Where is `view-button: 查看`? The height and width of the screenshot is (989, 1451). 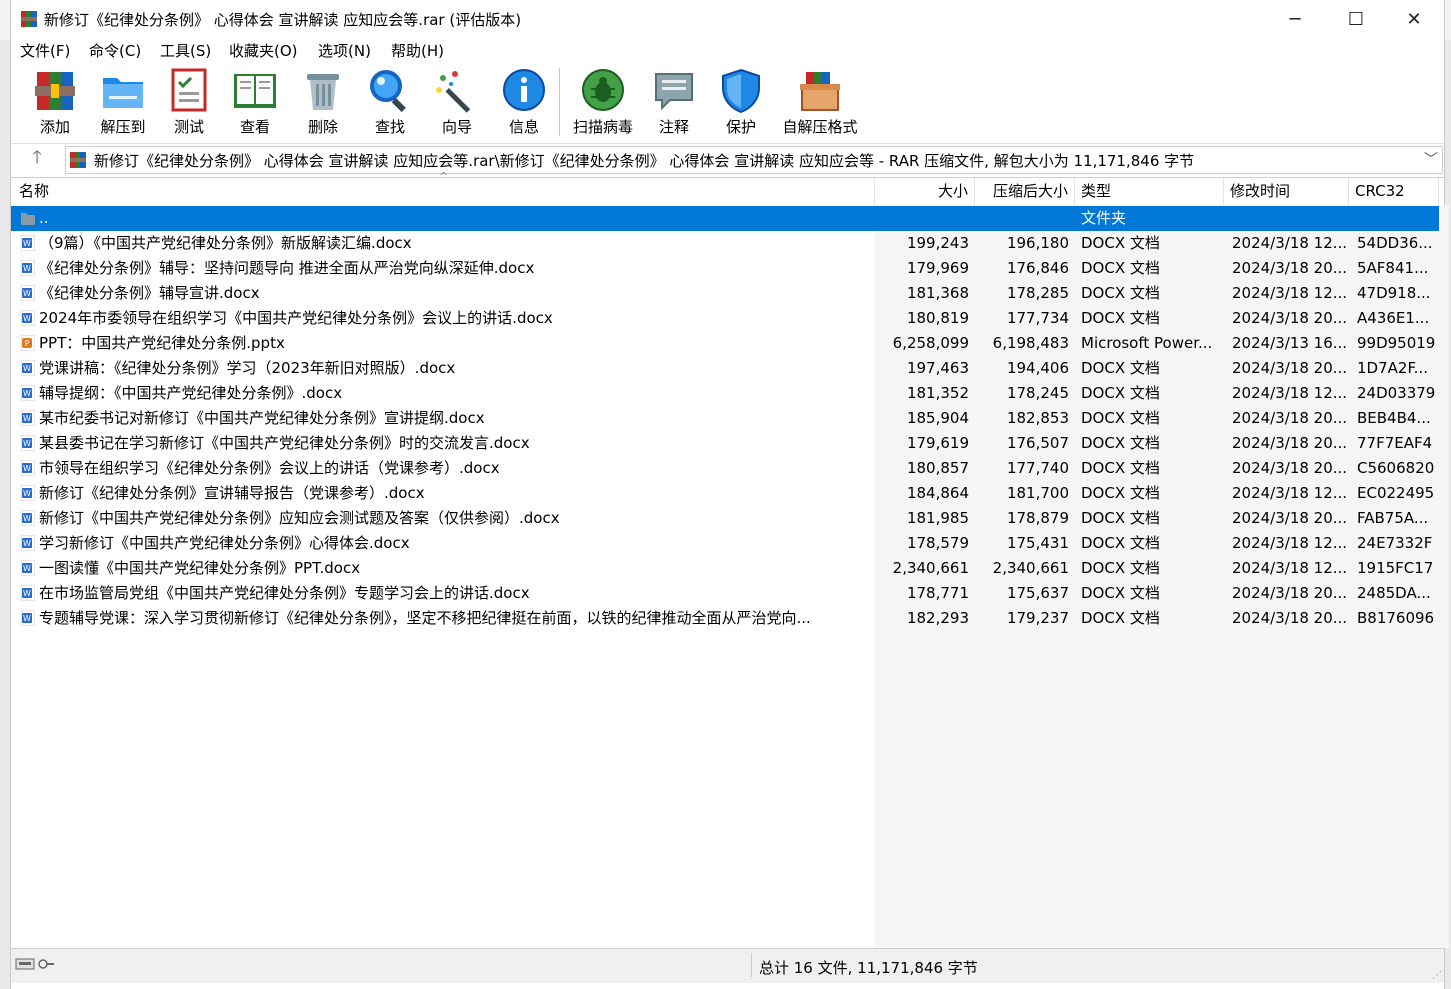 view-button: 查看 is located at coordinates (255, 103).